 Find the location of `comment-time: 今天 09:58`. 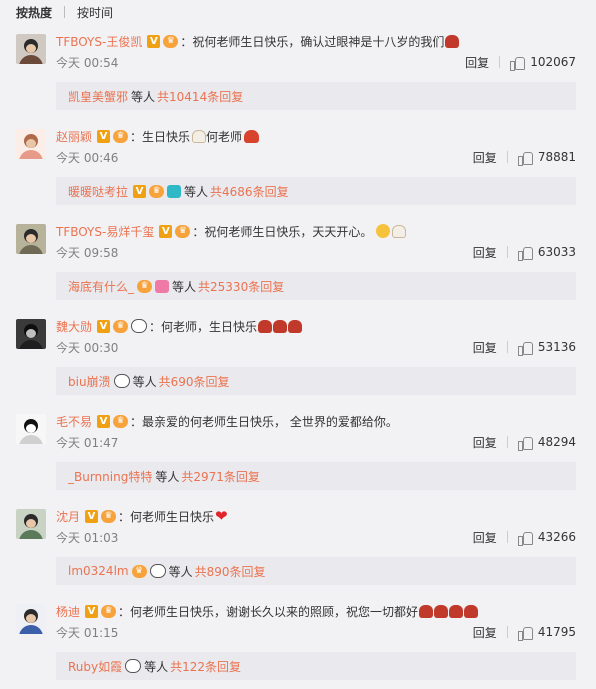

comment-time: 今天 09:58 is located at coordinates (87, 252).